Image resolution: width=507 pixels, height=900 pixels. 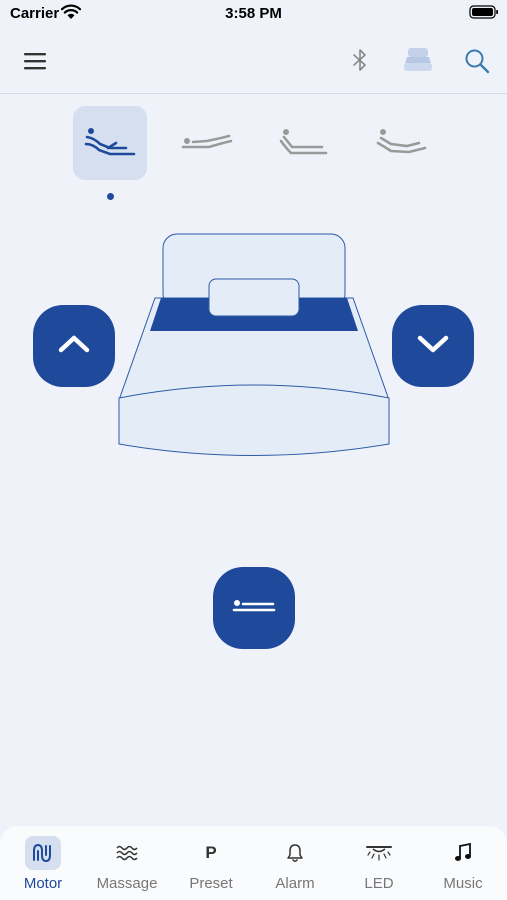 I want to click on music-note-icon, so click(x=463, y=853).